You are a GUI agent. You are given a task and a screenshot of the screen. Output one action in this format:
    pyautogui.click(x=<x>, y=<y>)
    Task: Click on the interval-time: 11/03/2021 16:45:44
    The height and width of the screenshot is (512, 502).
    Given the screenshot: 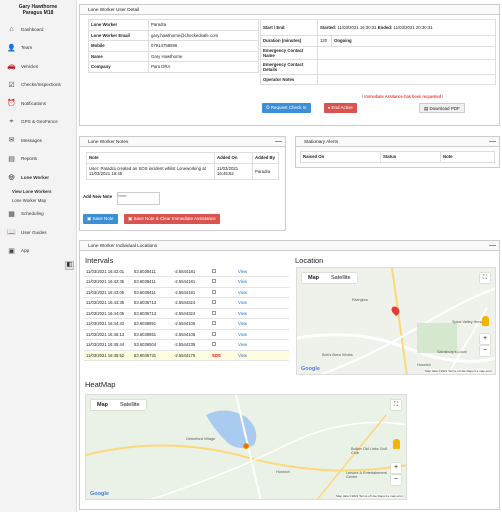 What is the action you would take?
    pyautogui.click(x=108, y=345)
    